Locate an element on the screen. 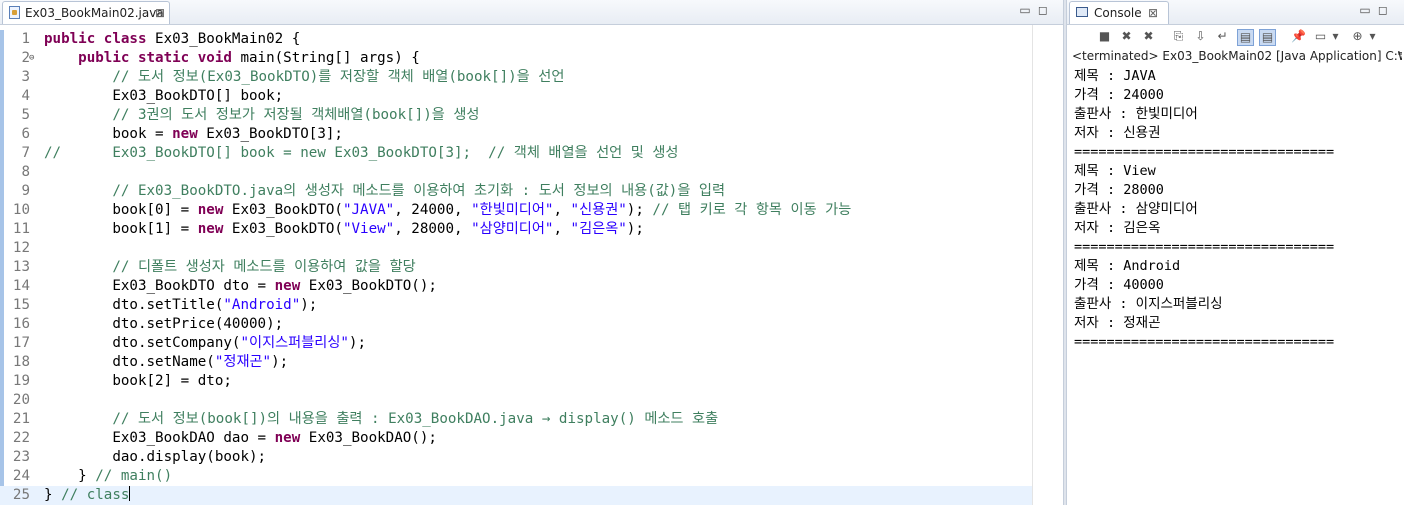 The width and height of the screenshot is (1404, 505). code-token: , is located at coordinates (562, 229).